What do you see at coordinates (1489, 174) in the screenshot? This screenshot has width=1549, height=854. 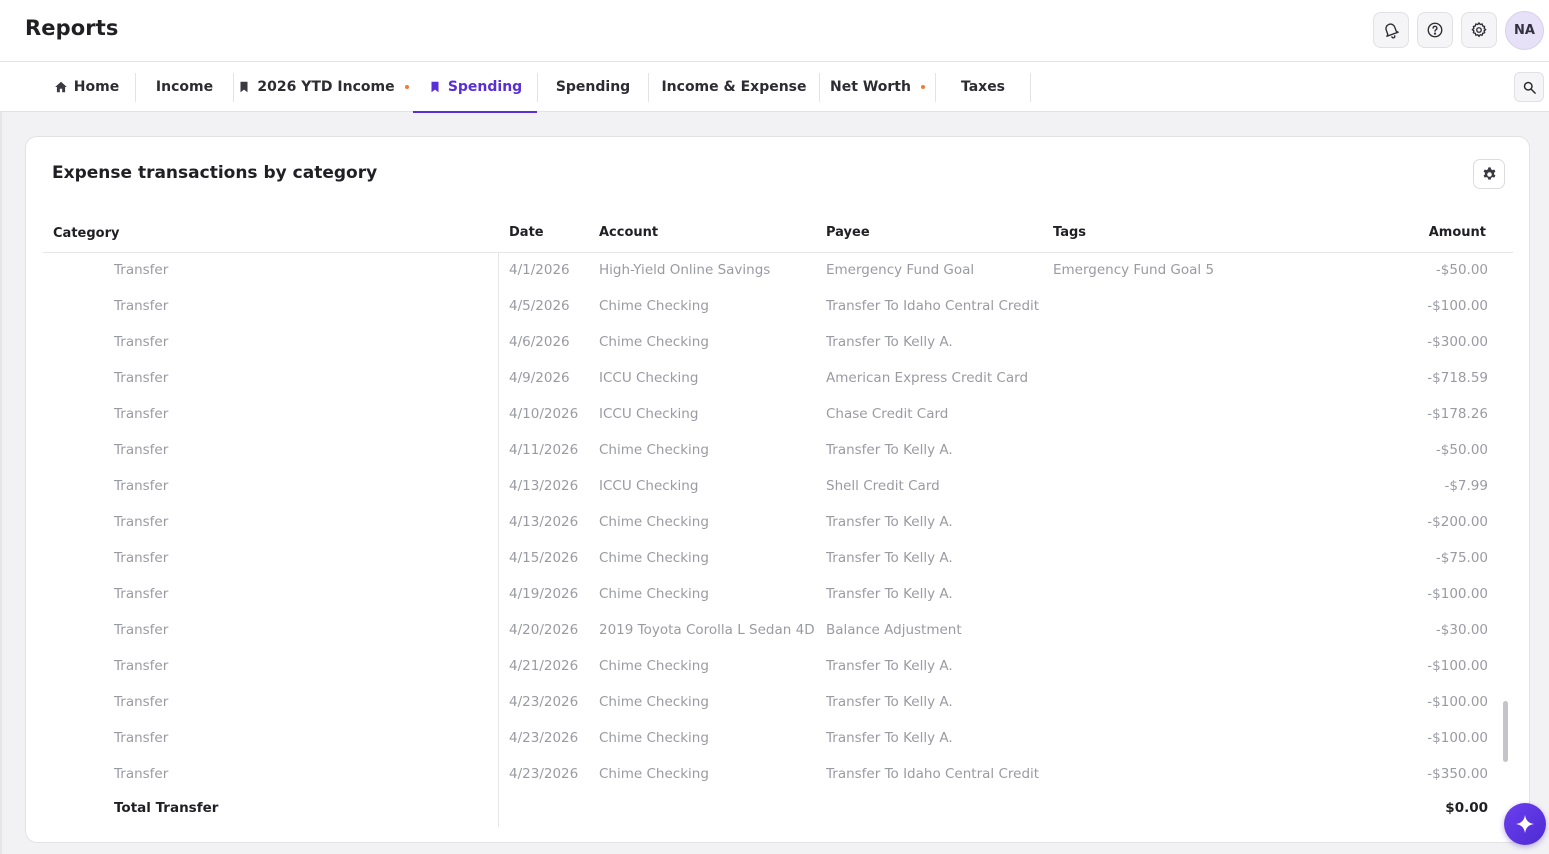 I see `report-settings-button` at bounding box center [1489, 174].